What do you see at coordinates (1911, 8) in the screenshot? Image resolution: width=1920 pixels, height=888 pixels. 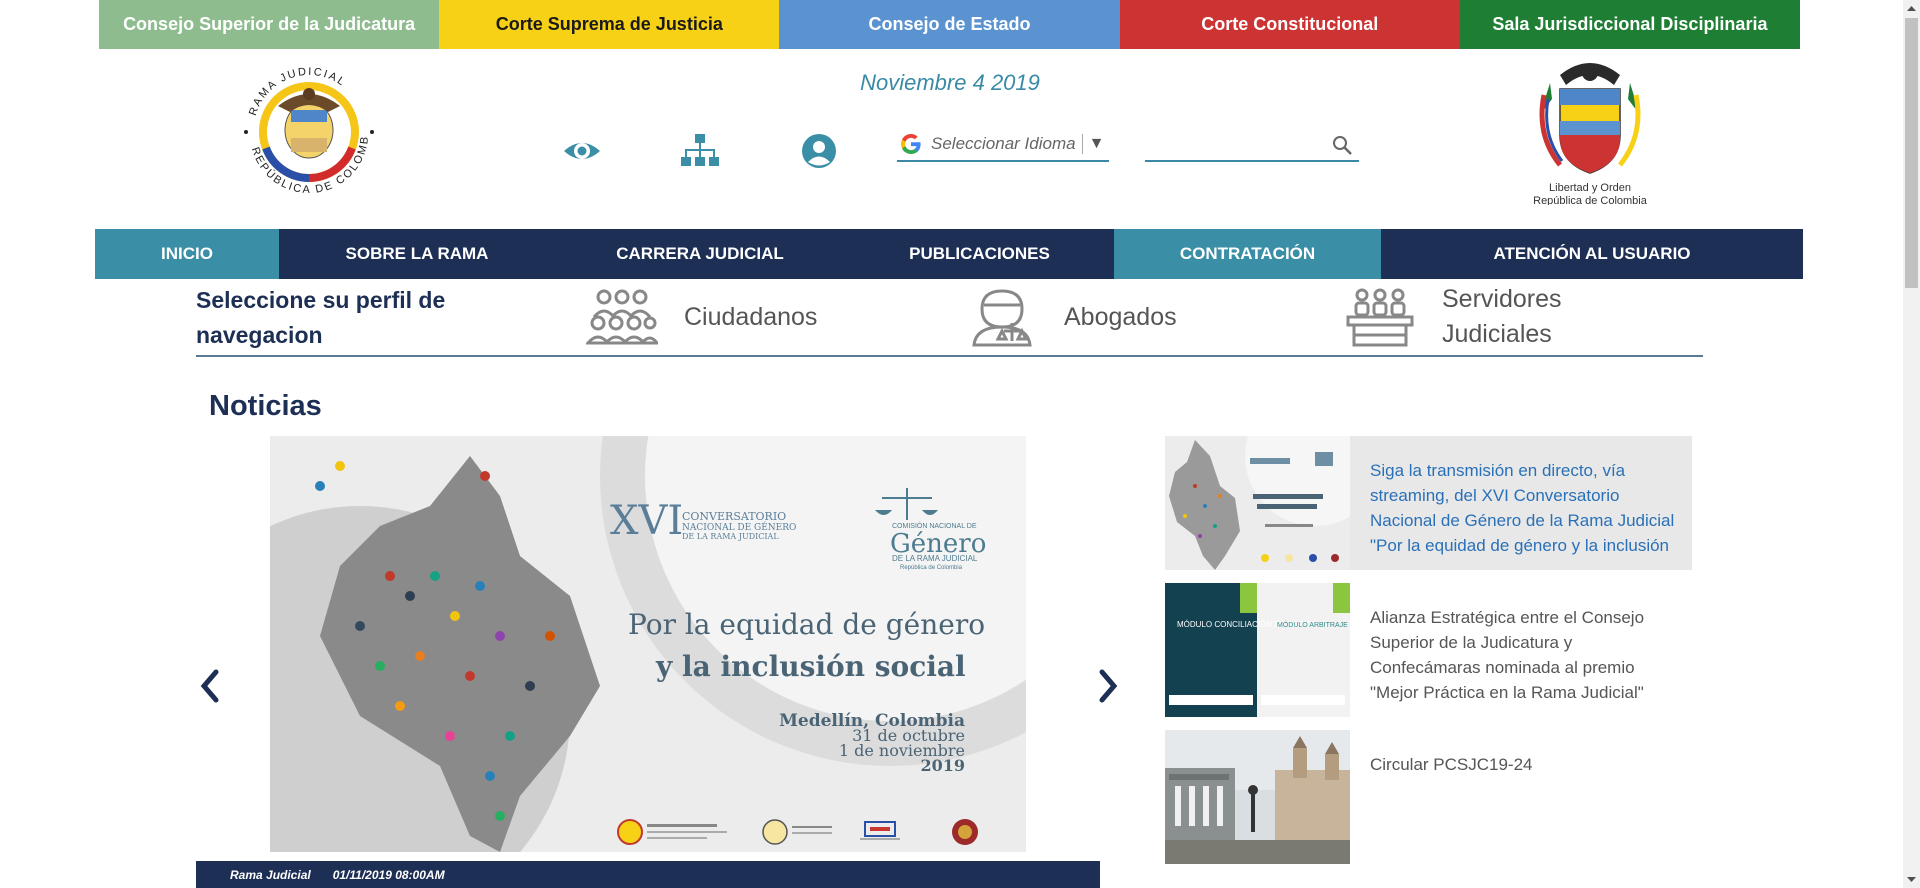 I see `scroll-up-icon` at bounding box center [1911, 8].